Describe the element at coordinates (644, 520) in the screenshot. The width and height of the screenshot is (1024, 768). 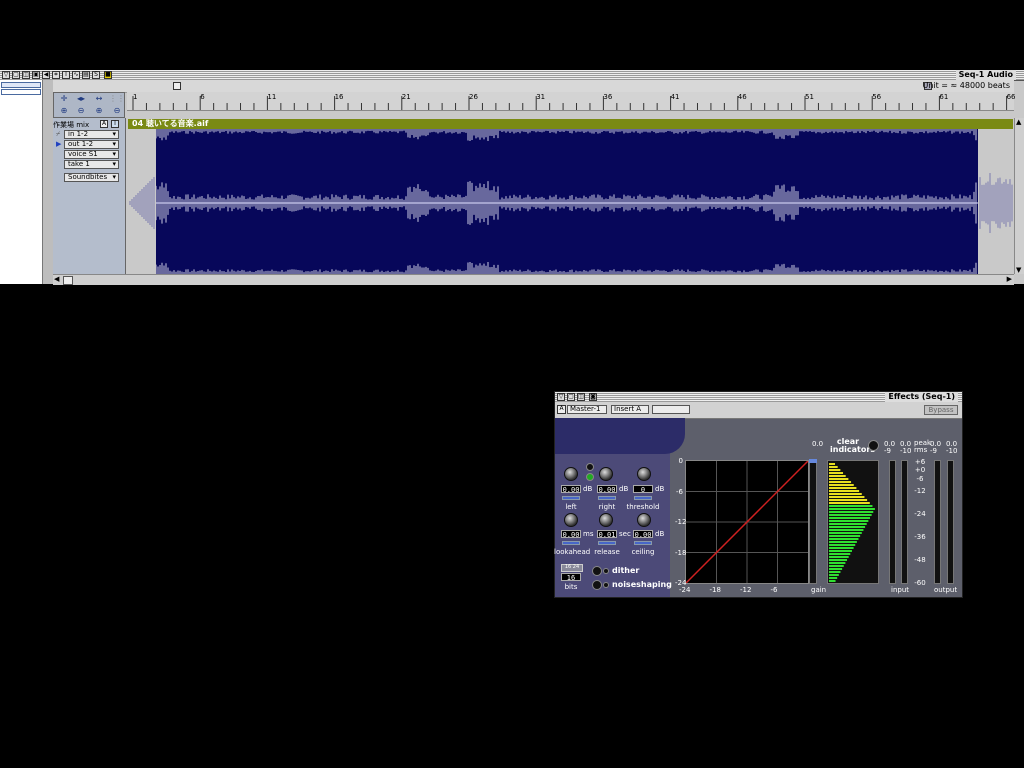
I see `ceiling-knob` at that location.